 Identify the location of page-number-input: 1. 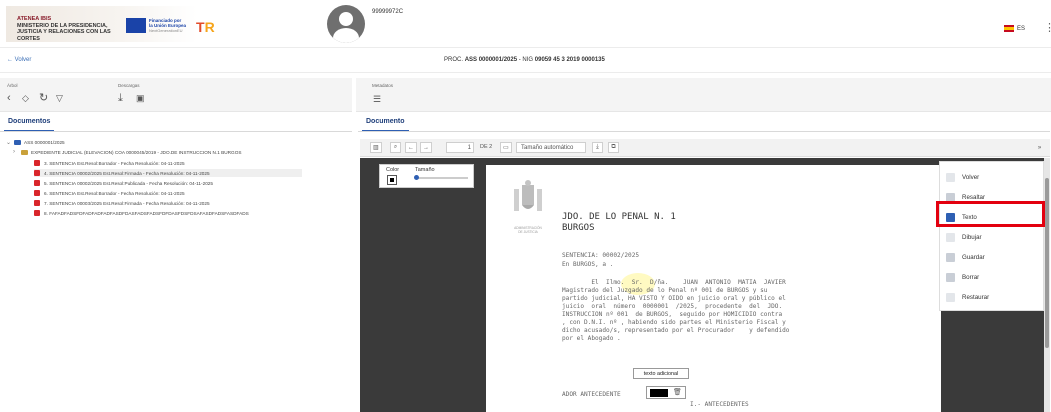
(460, 147).